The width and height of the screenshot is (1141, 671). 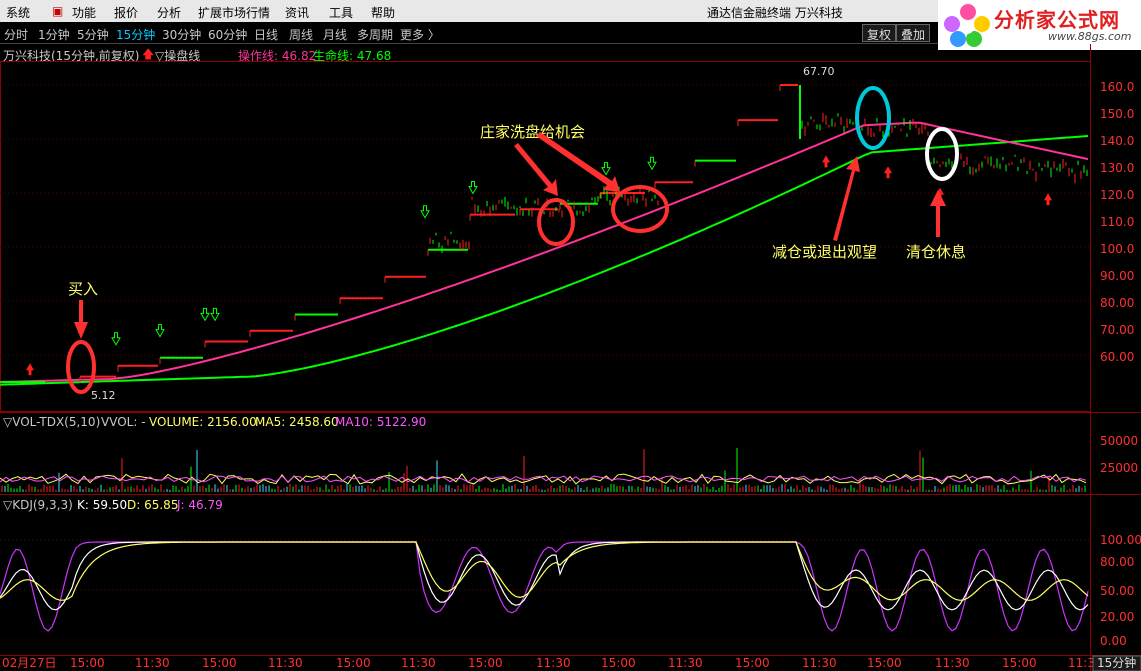 I want to click on menu-extended-market: 扩展市场行情, so click(x=234, y=12).